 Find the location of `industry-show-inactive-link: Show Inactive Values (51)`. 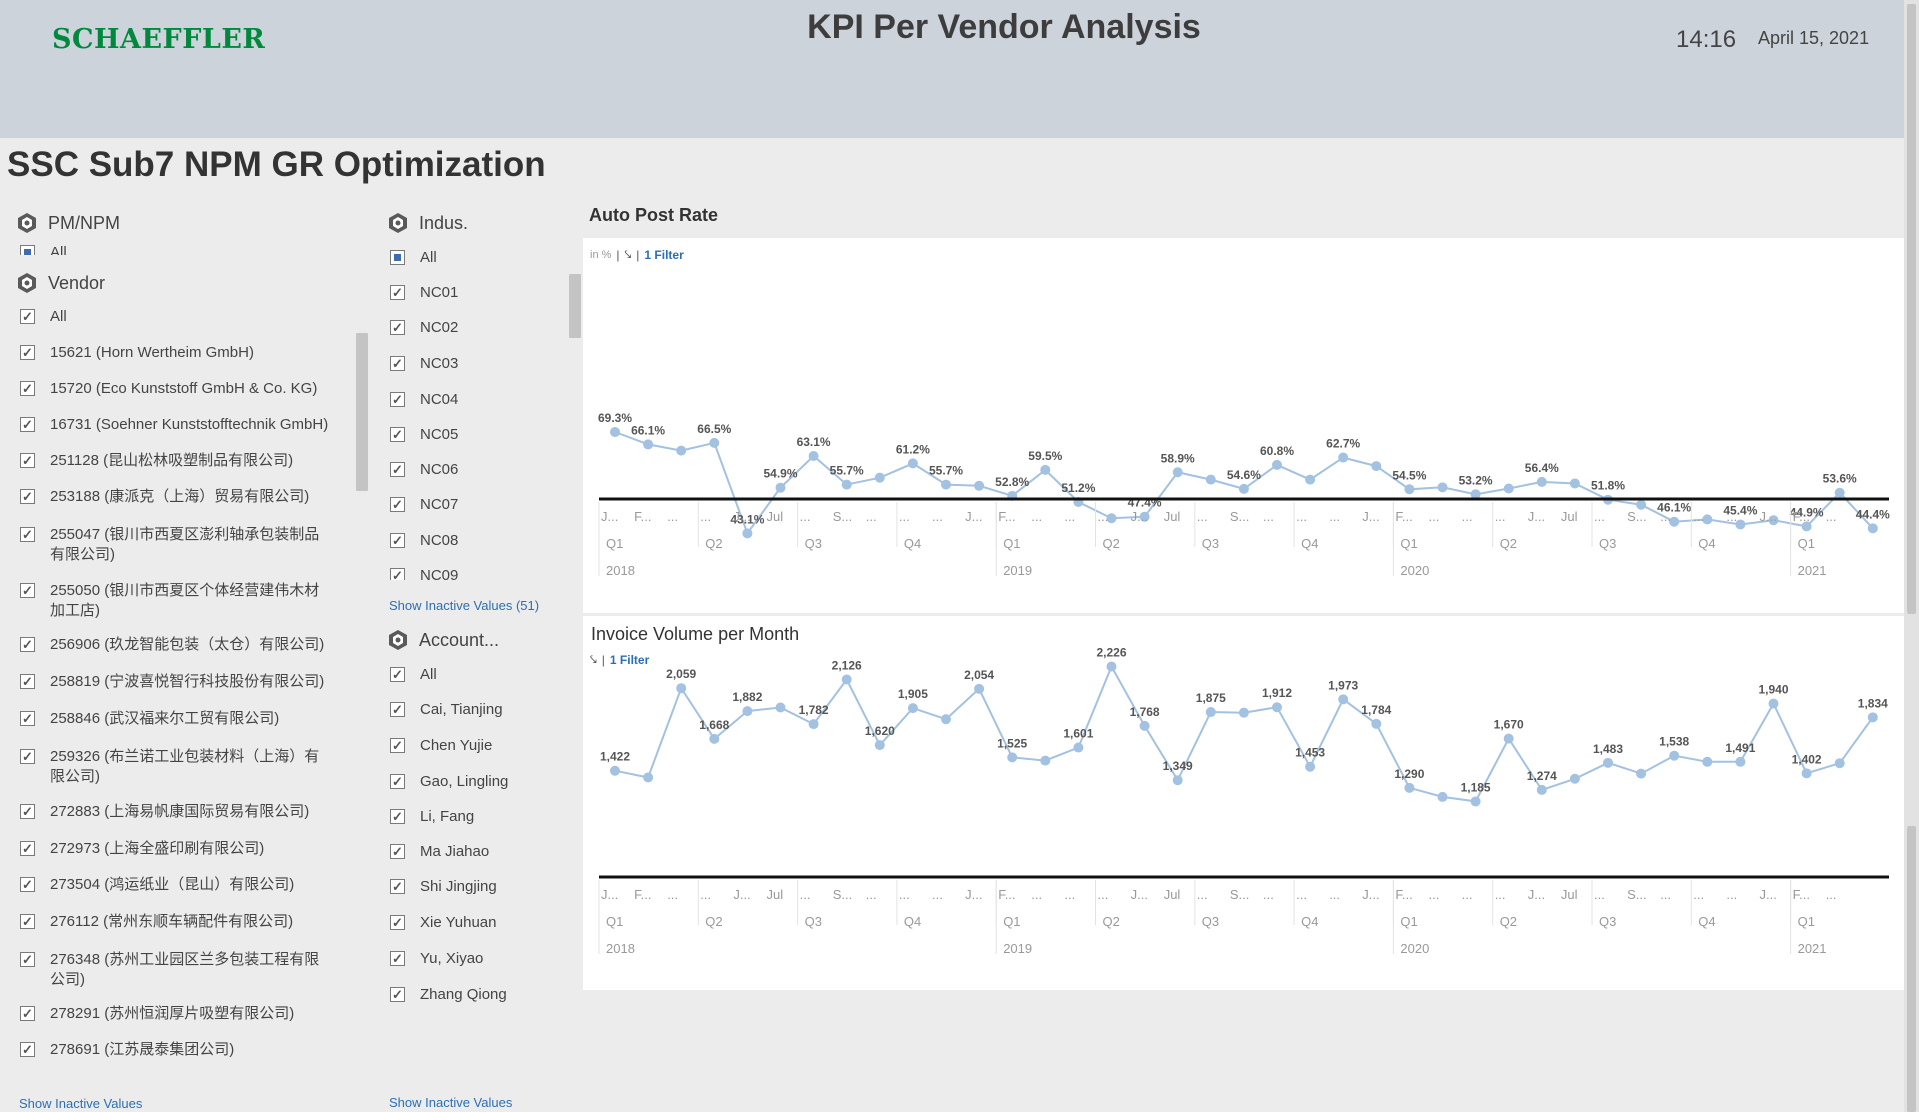

industry-show-inactive-link: Show Inactive Values (51) is located at coordinates (464, 605).